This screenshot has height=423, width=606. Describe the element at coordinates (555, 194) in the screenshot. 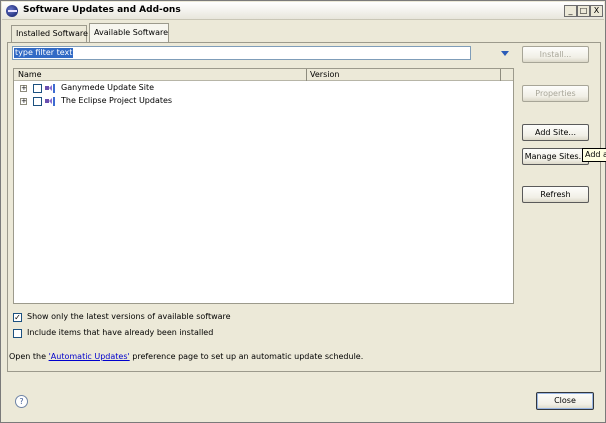

I see `refresh-button: Refresh` at that location.